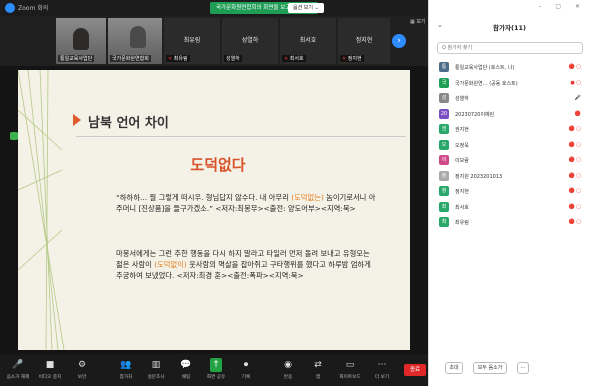 The height and width of the screenshot is (386, 590). Describe the element at coordinates (10, 8) in the screenshot. I see `zoom-logo-icon` at that location.